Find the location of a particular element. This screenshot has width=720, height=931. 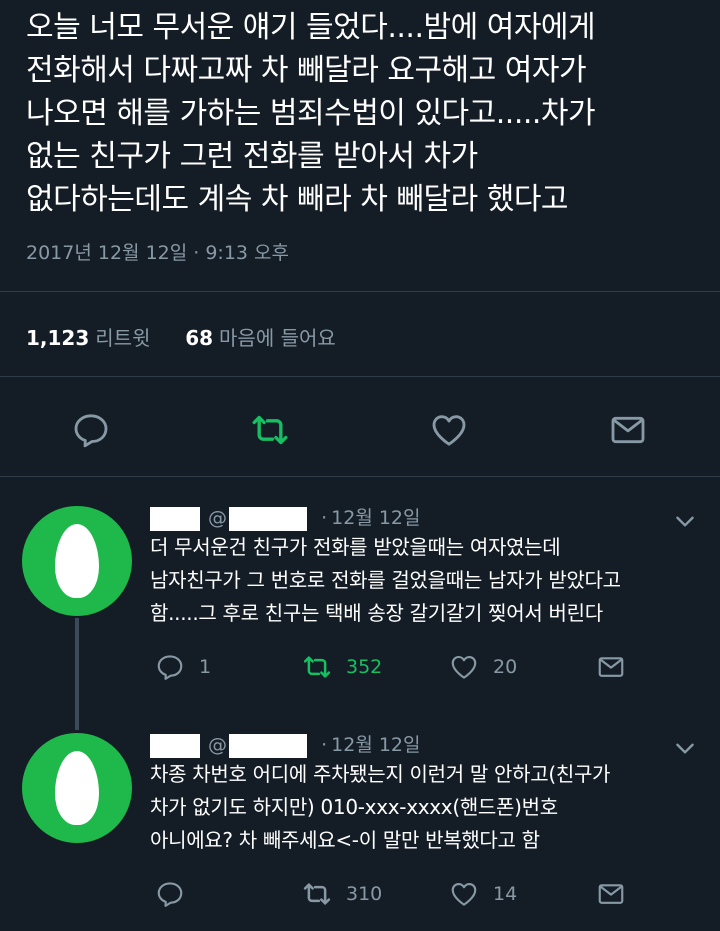

tweet-timestamp: 2017년 12월 12일 · 9:13 오후 is located at coordinates (157, 251).